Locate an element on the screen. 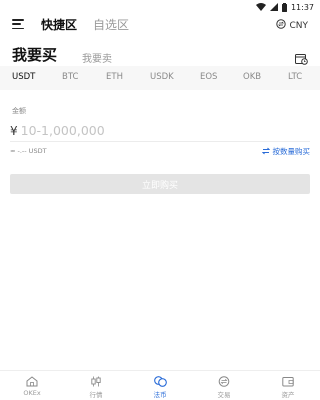 The image size is (320, 400). nav-item-okex: OKEx is located at coordinates (32, 385).